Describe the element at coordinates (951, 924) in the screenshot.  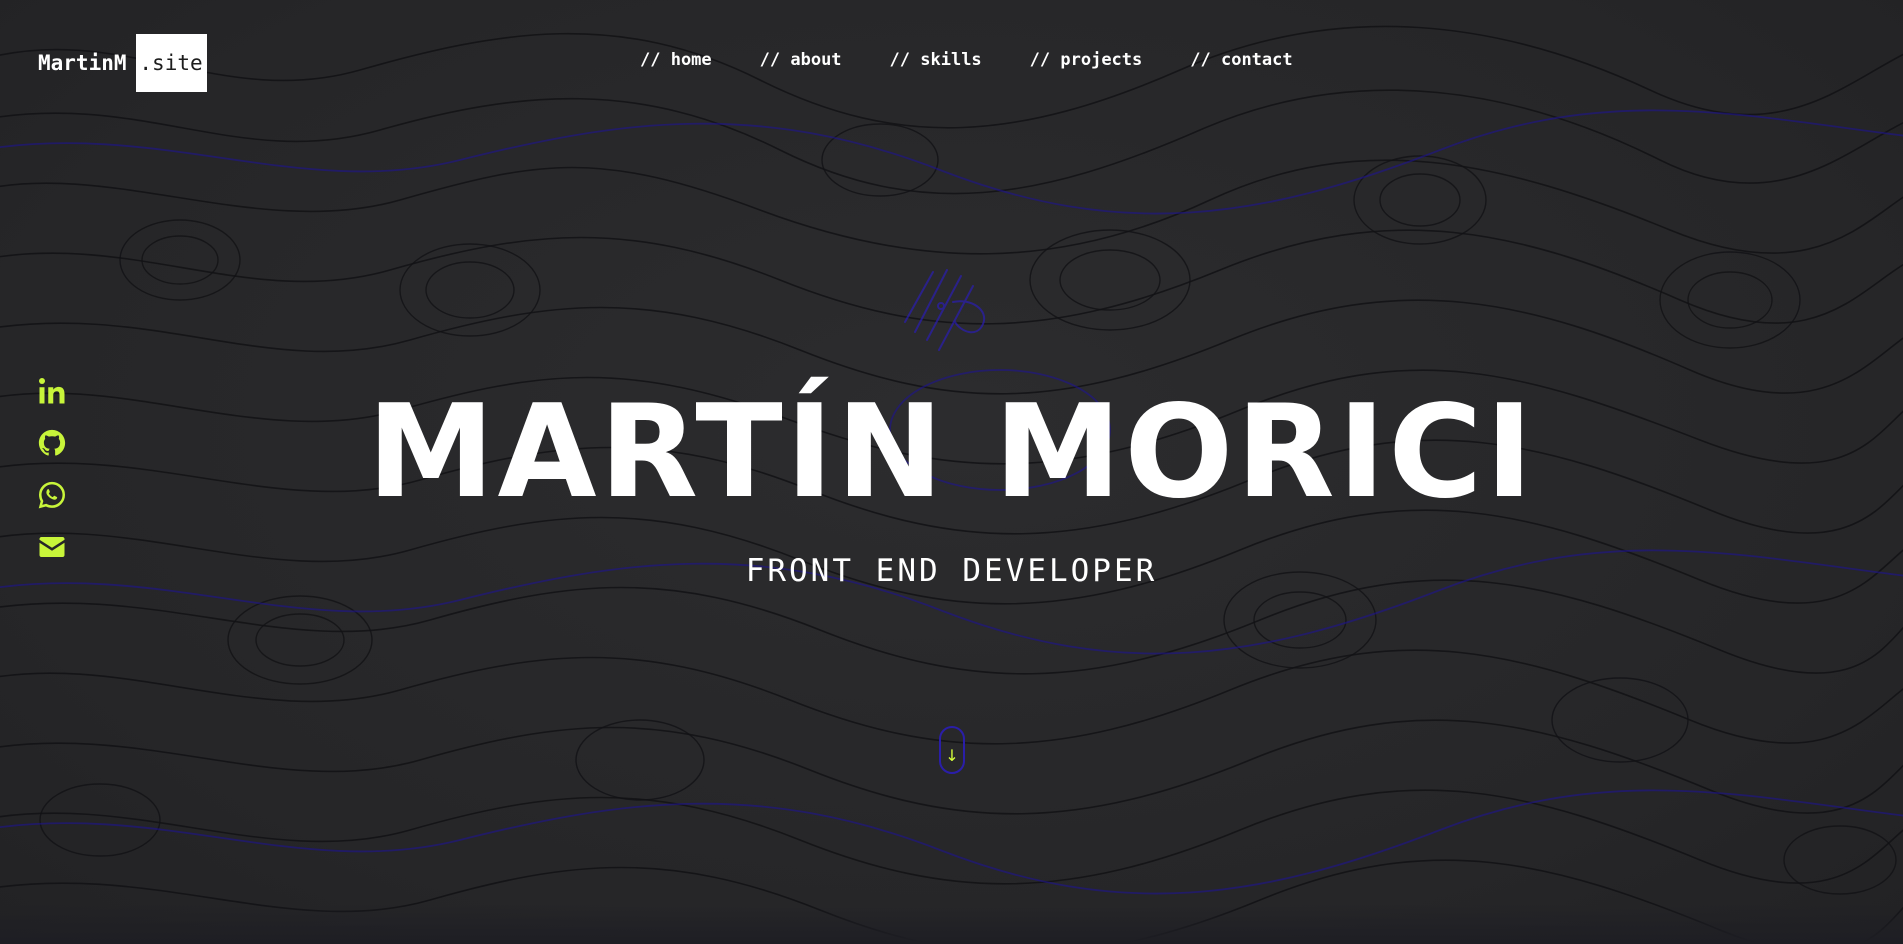
I see `bottom-fade` at that location.